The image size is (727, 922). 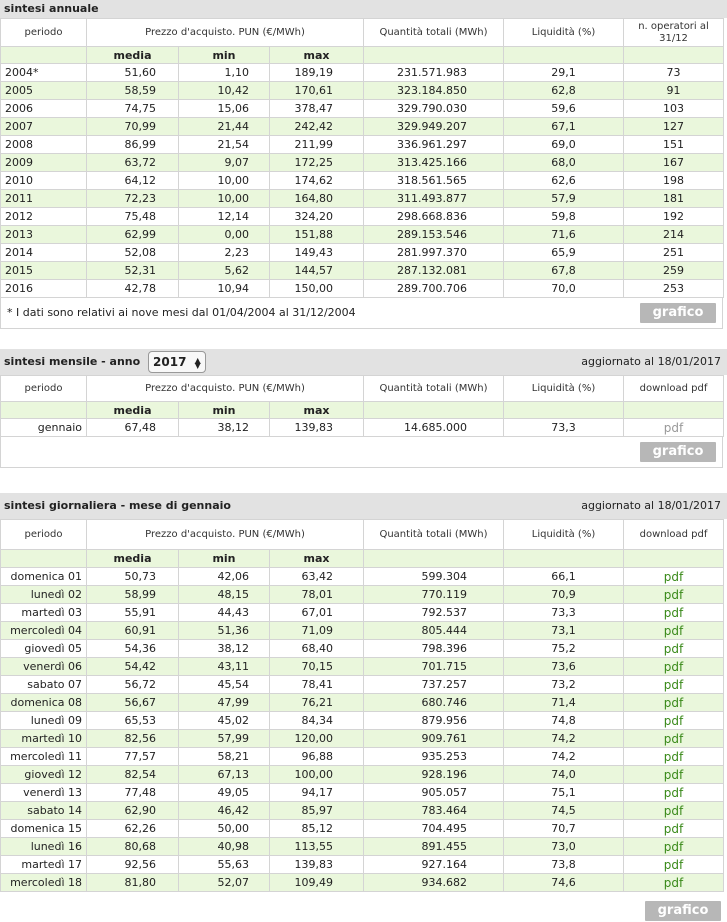 What do you see at coordinates (132, 666) in the screenshot?
I see `cell-media: 54,42` at bounding box center [132, 666].